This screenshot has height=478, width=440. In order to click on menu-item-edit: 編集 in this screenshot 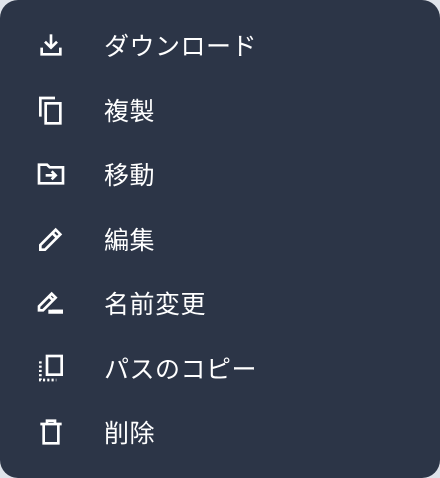, I will do `click(220, 239)`.